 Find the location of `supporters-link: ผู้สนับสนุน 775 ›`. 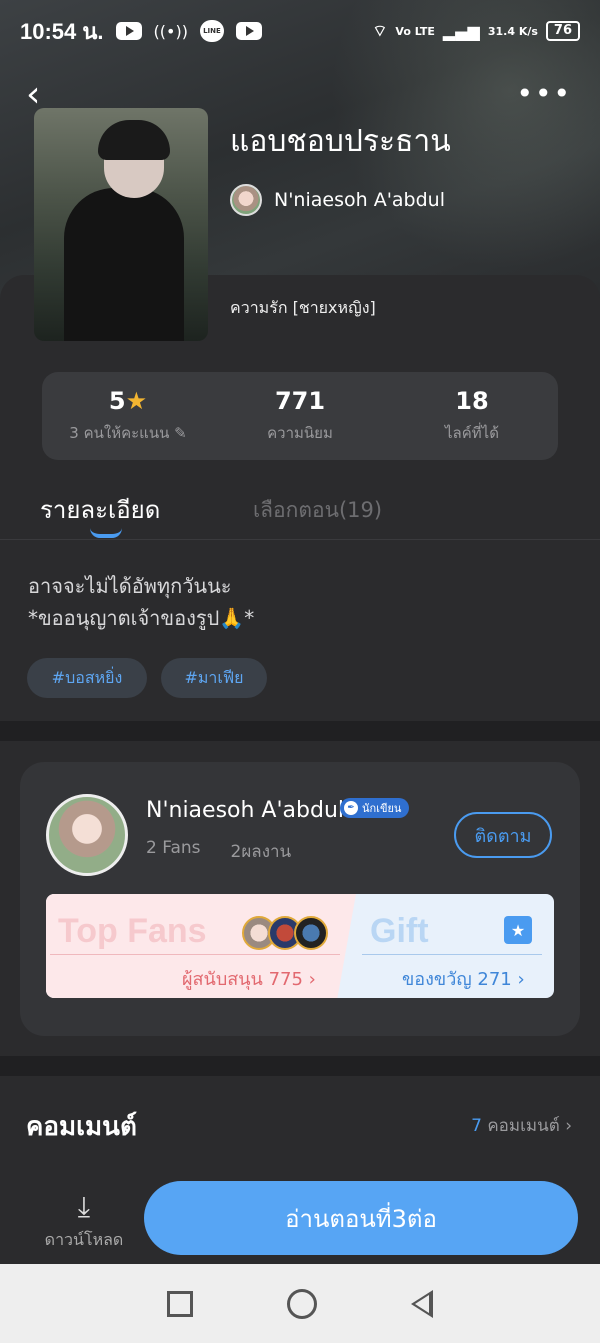

supporters-link: ผู้สนับสนุน 775 › is located at coordinates (249, 978).